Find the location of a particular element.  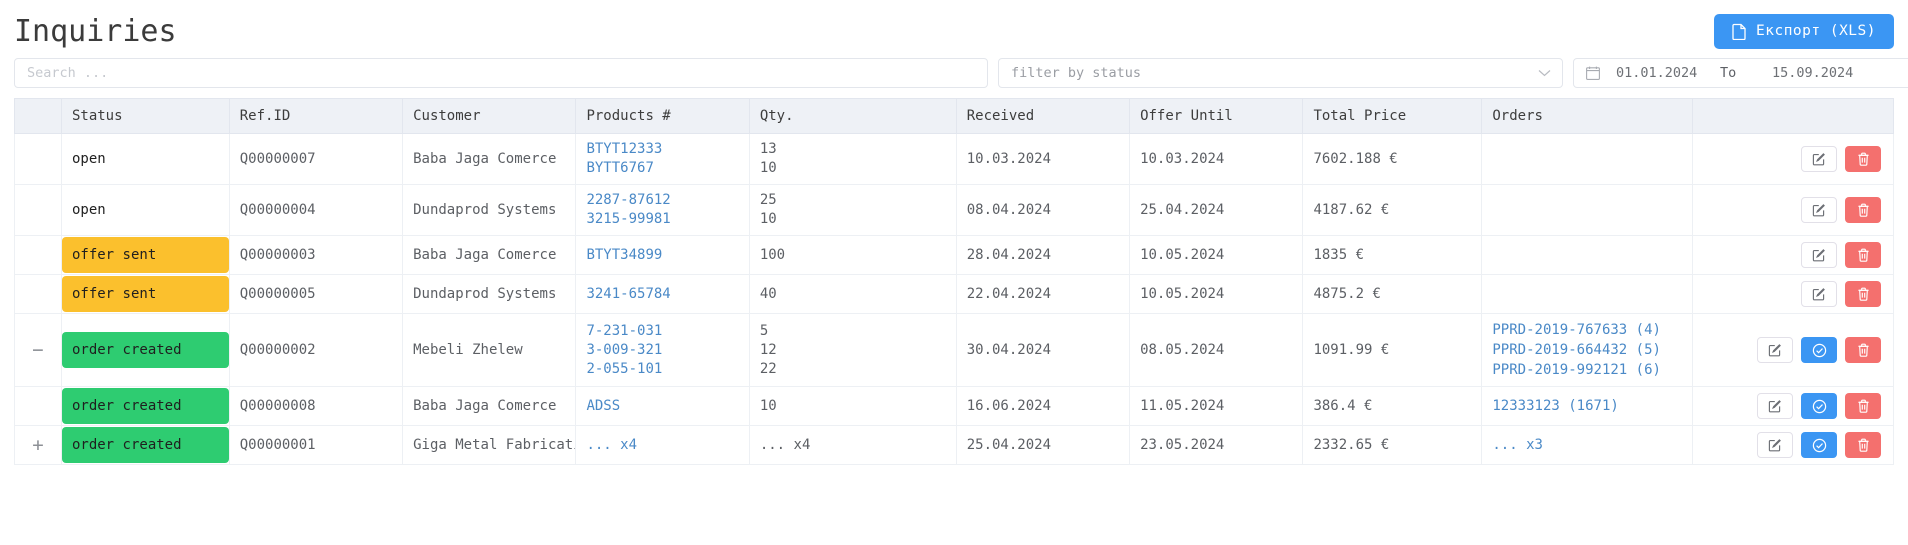

offer-until-cell: 10.05.2024 is located at coordinates (1216, 255).